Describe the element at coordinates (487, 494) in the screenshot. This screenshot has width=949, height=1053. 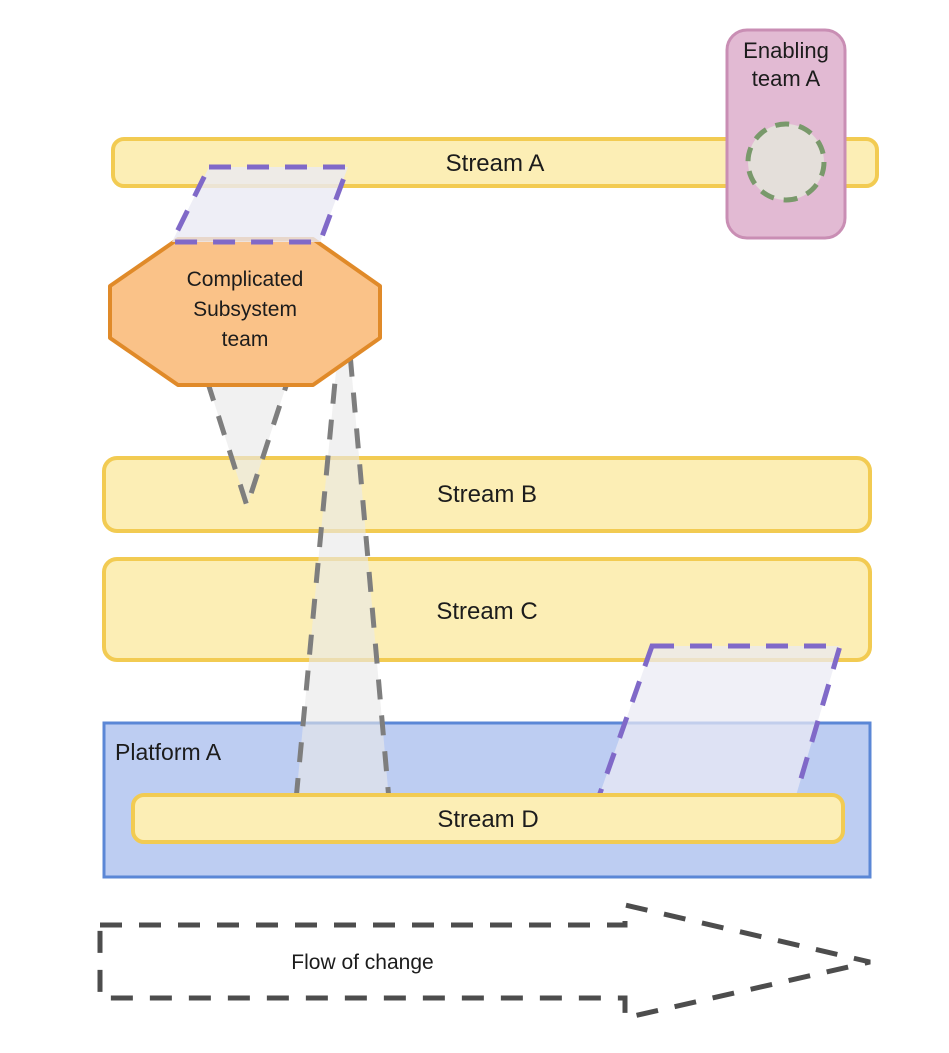
I see `stream-b-bar` at that location.